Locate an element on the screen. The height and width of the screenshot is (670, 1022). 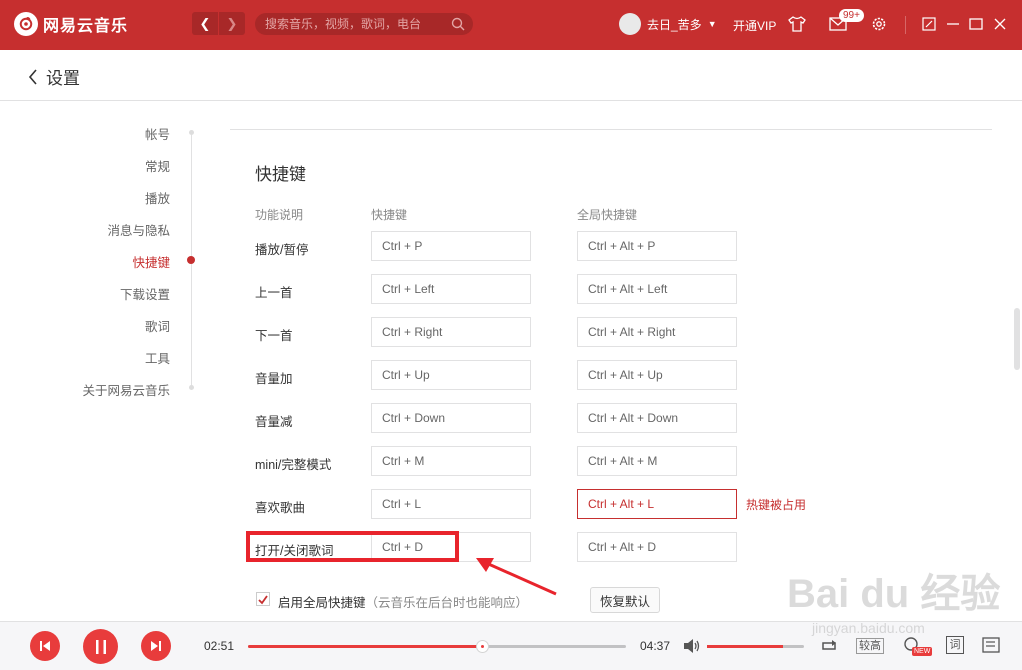
shortcut-input: Ctrl + Right is located at coordinates (451, 332).